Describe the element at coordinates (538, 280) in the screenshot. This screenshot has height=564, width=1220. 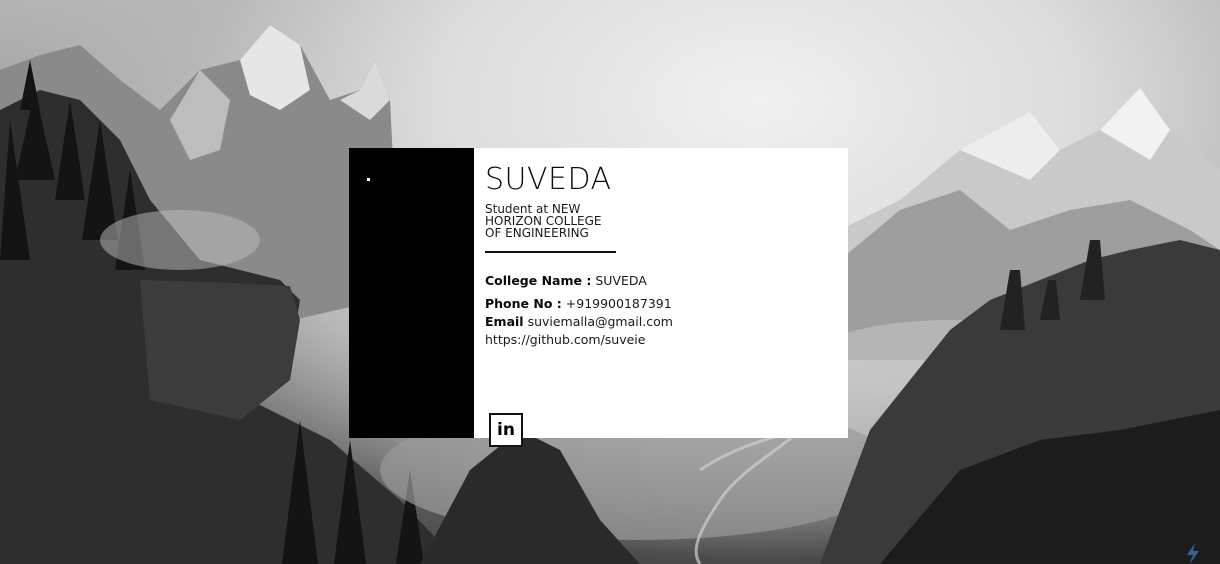
I see `college-label: College Name :` at that location.